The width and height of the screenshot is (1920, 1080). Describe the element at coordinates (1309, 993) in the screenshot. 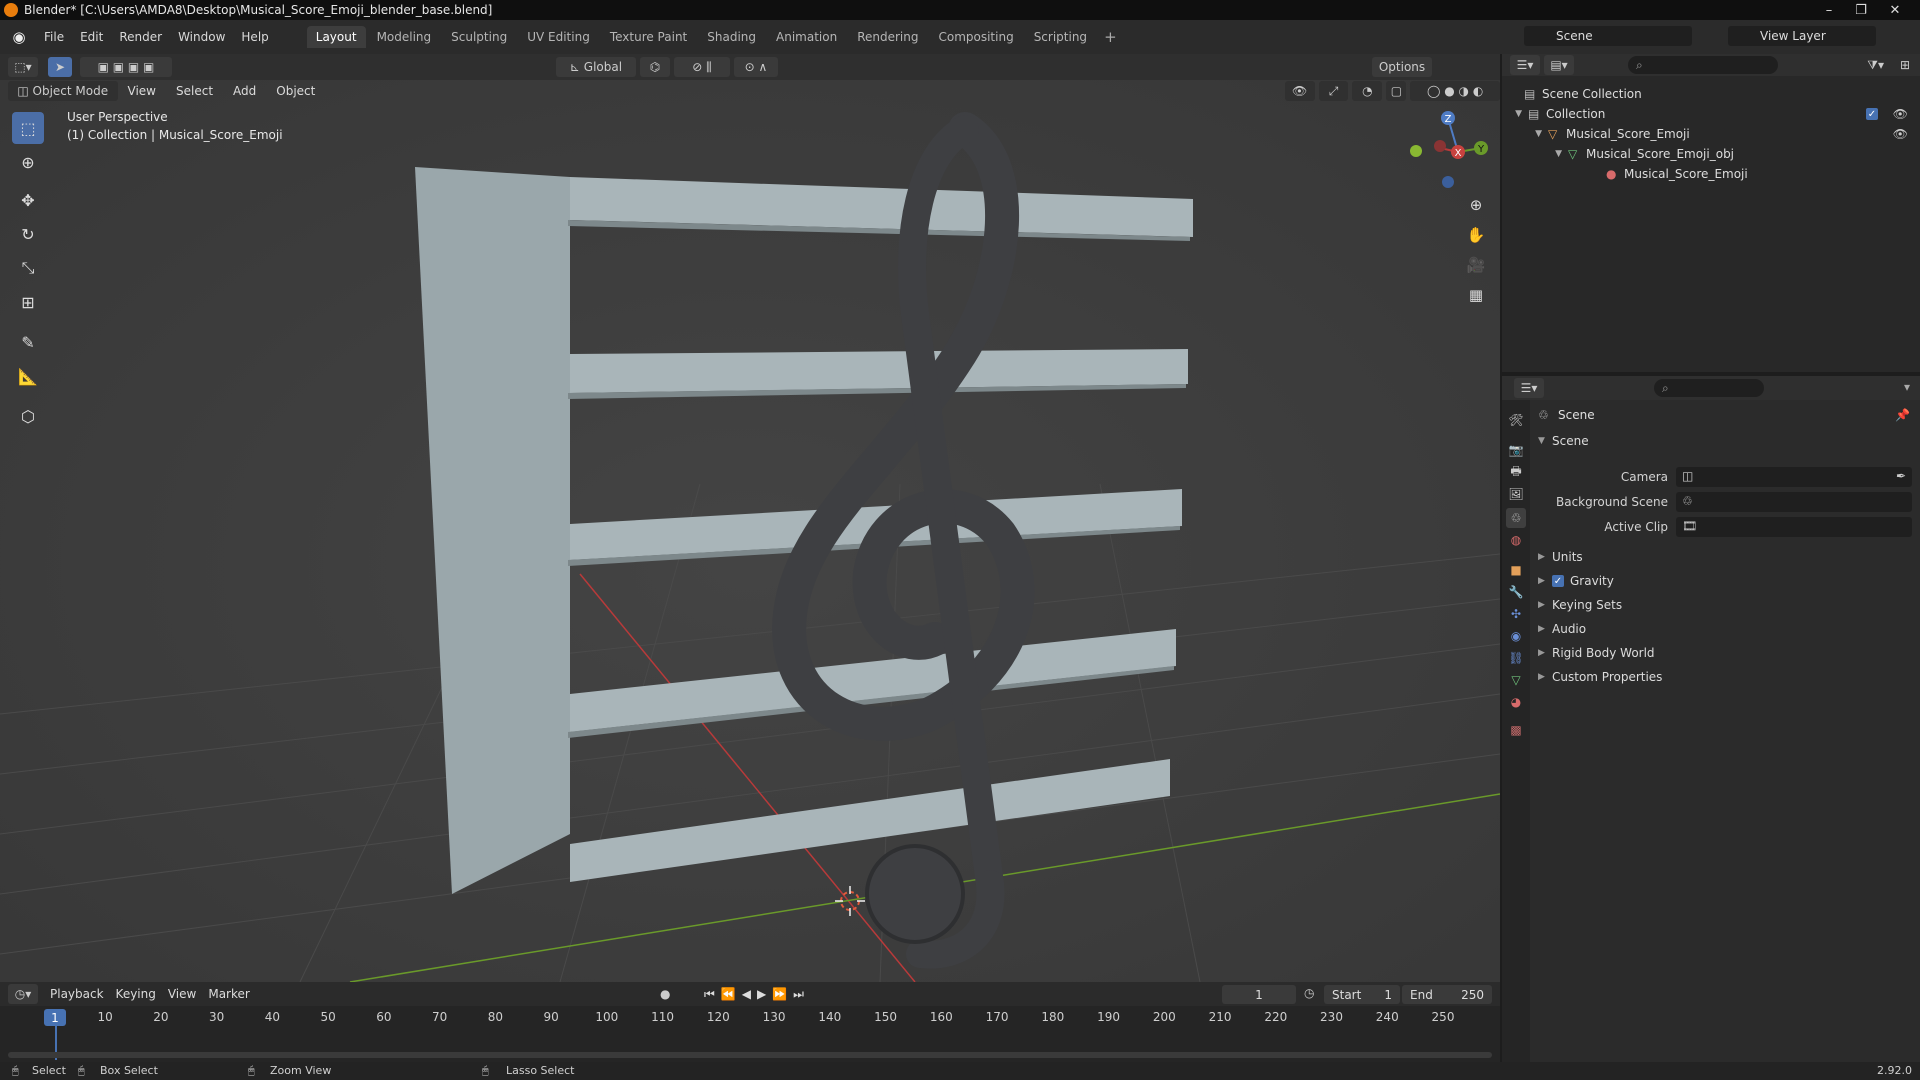

I see `preview-range-icon: ◷` at that location.